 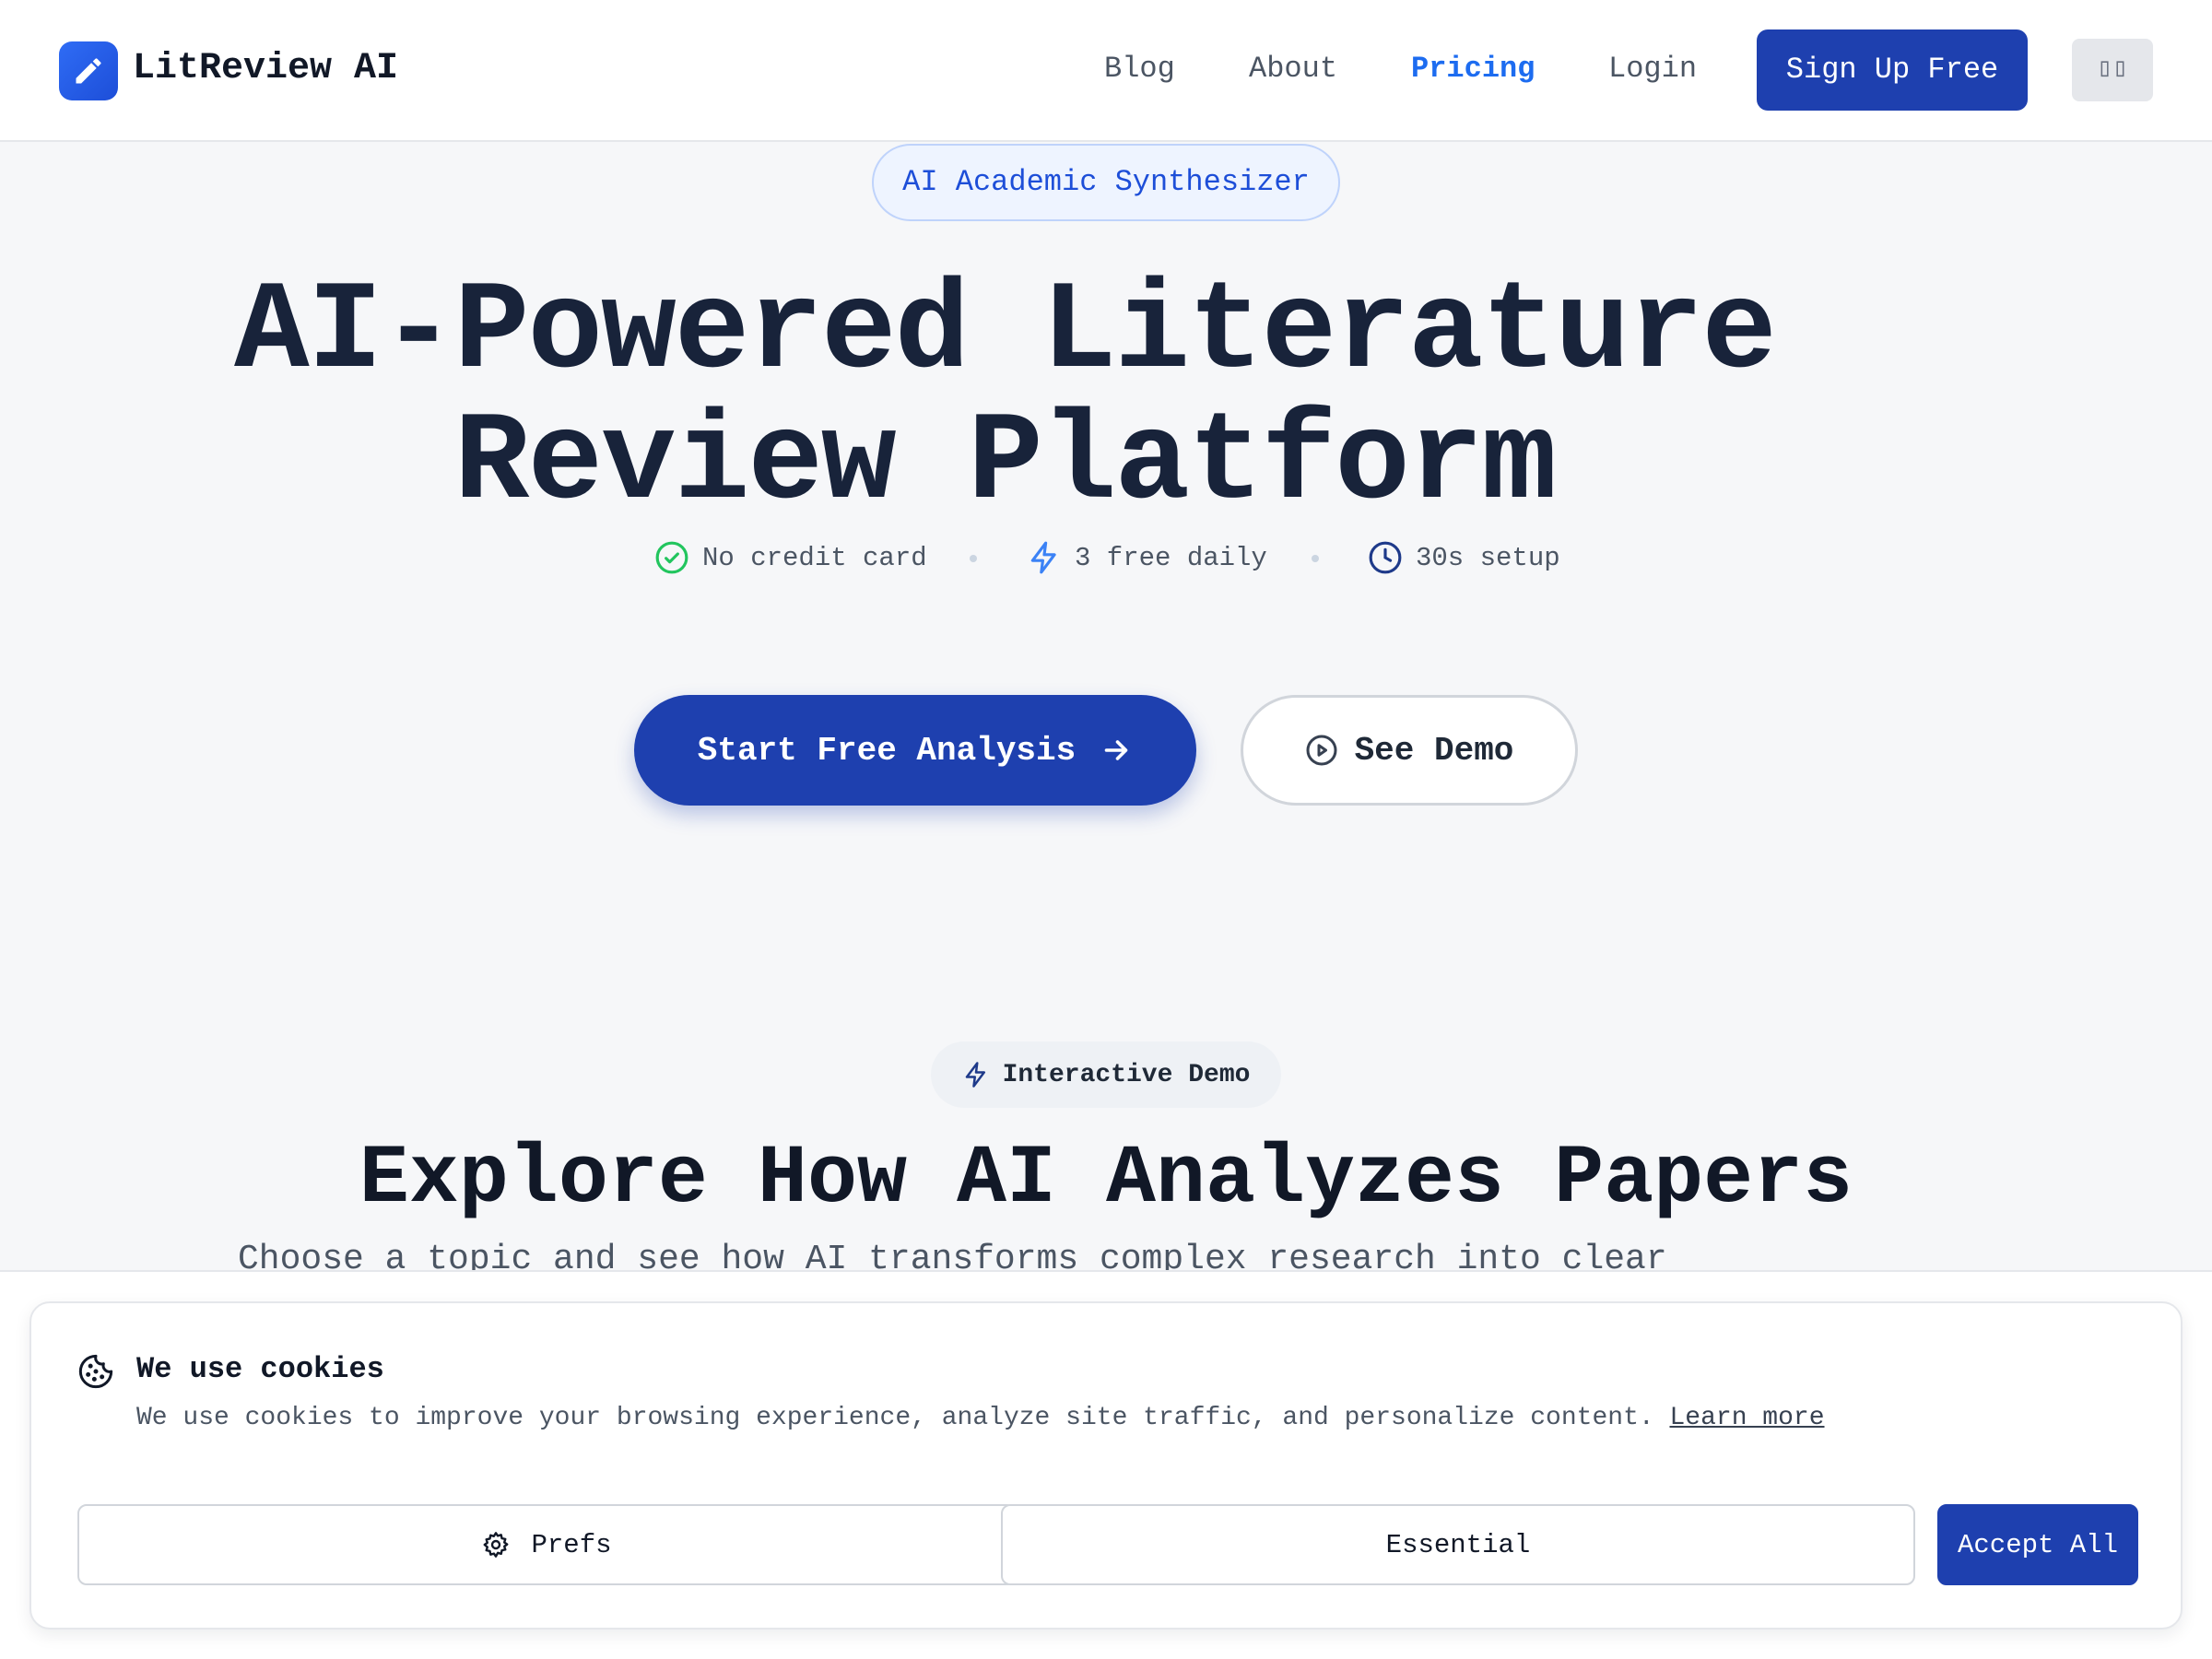 I want to click on clock-icon, so click(x=1385, y=557).